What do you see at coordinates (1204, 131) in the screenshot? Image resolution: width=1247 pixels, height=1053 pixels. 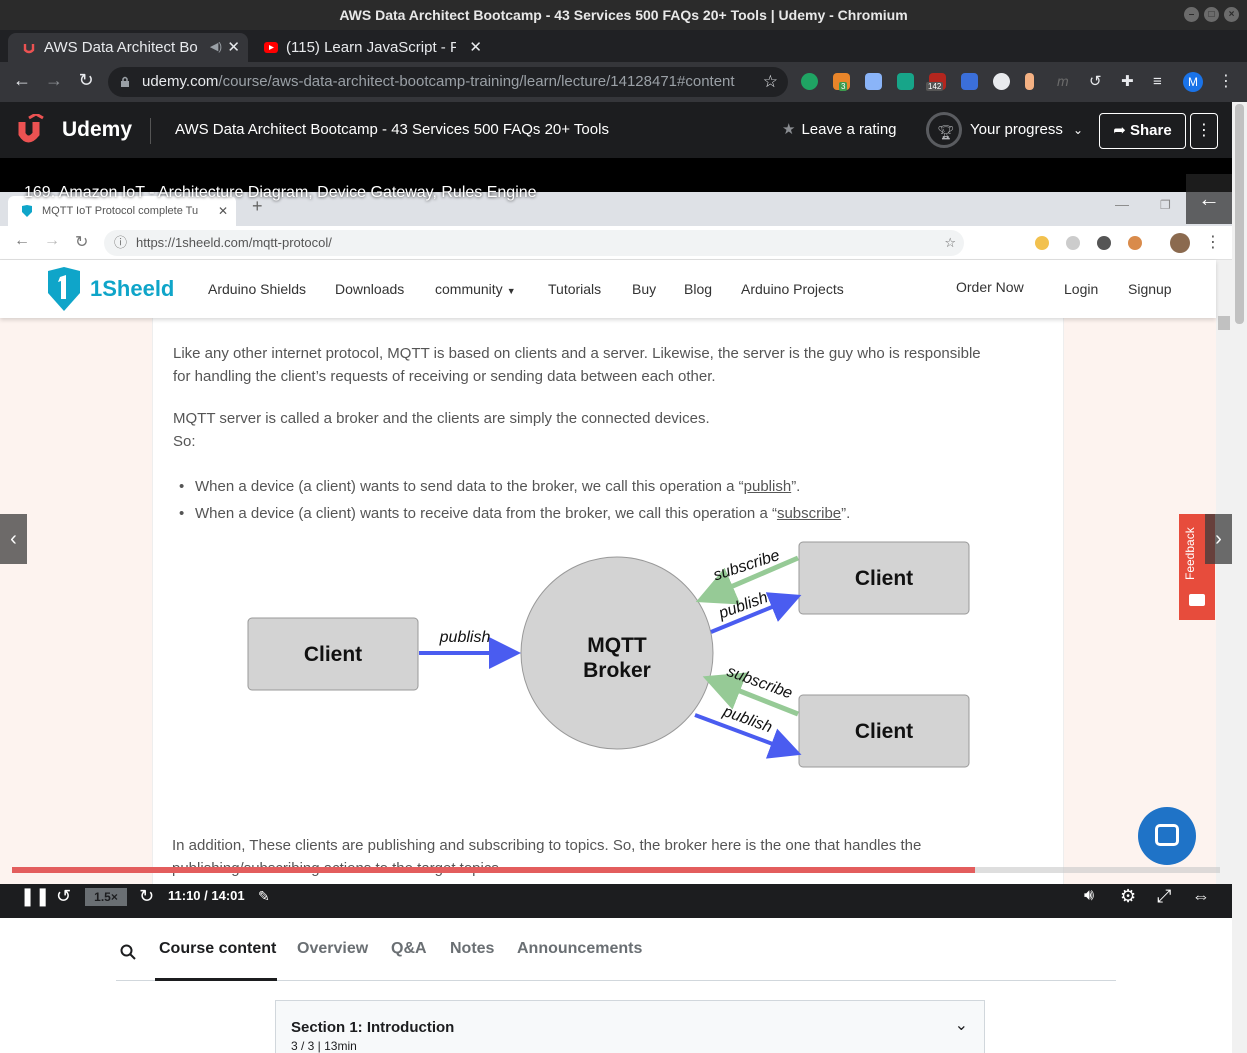 I see `more-options-button: ⋮` at bounding box center [1204, 131].